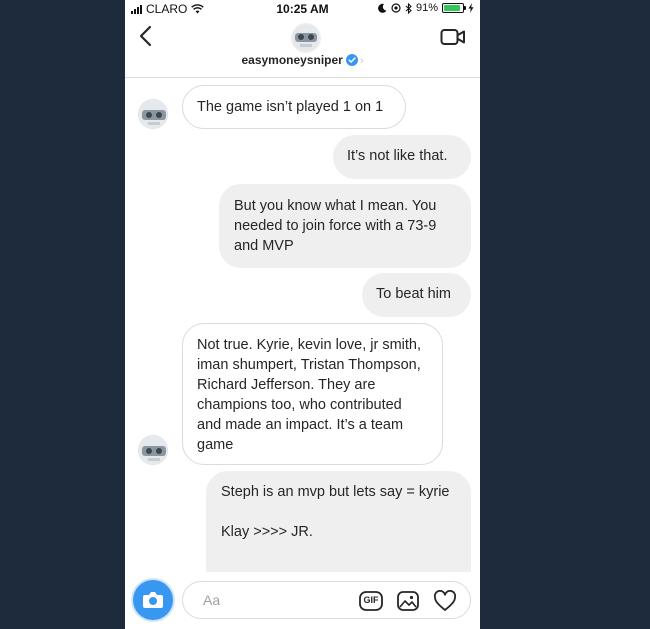 The width and height of the screenshot is (650, 629). What do you see at coordinates (453, 37) in the screenshot?
I see `video-camera-icon` at bounding box center [453, 37].